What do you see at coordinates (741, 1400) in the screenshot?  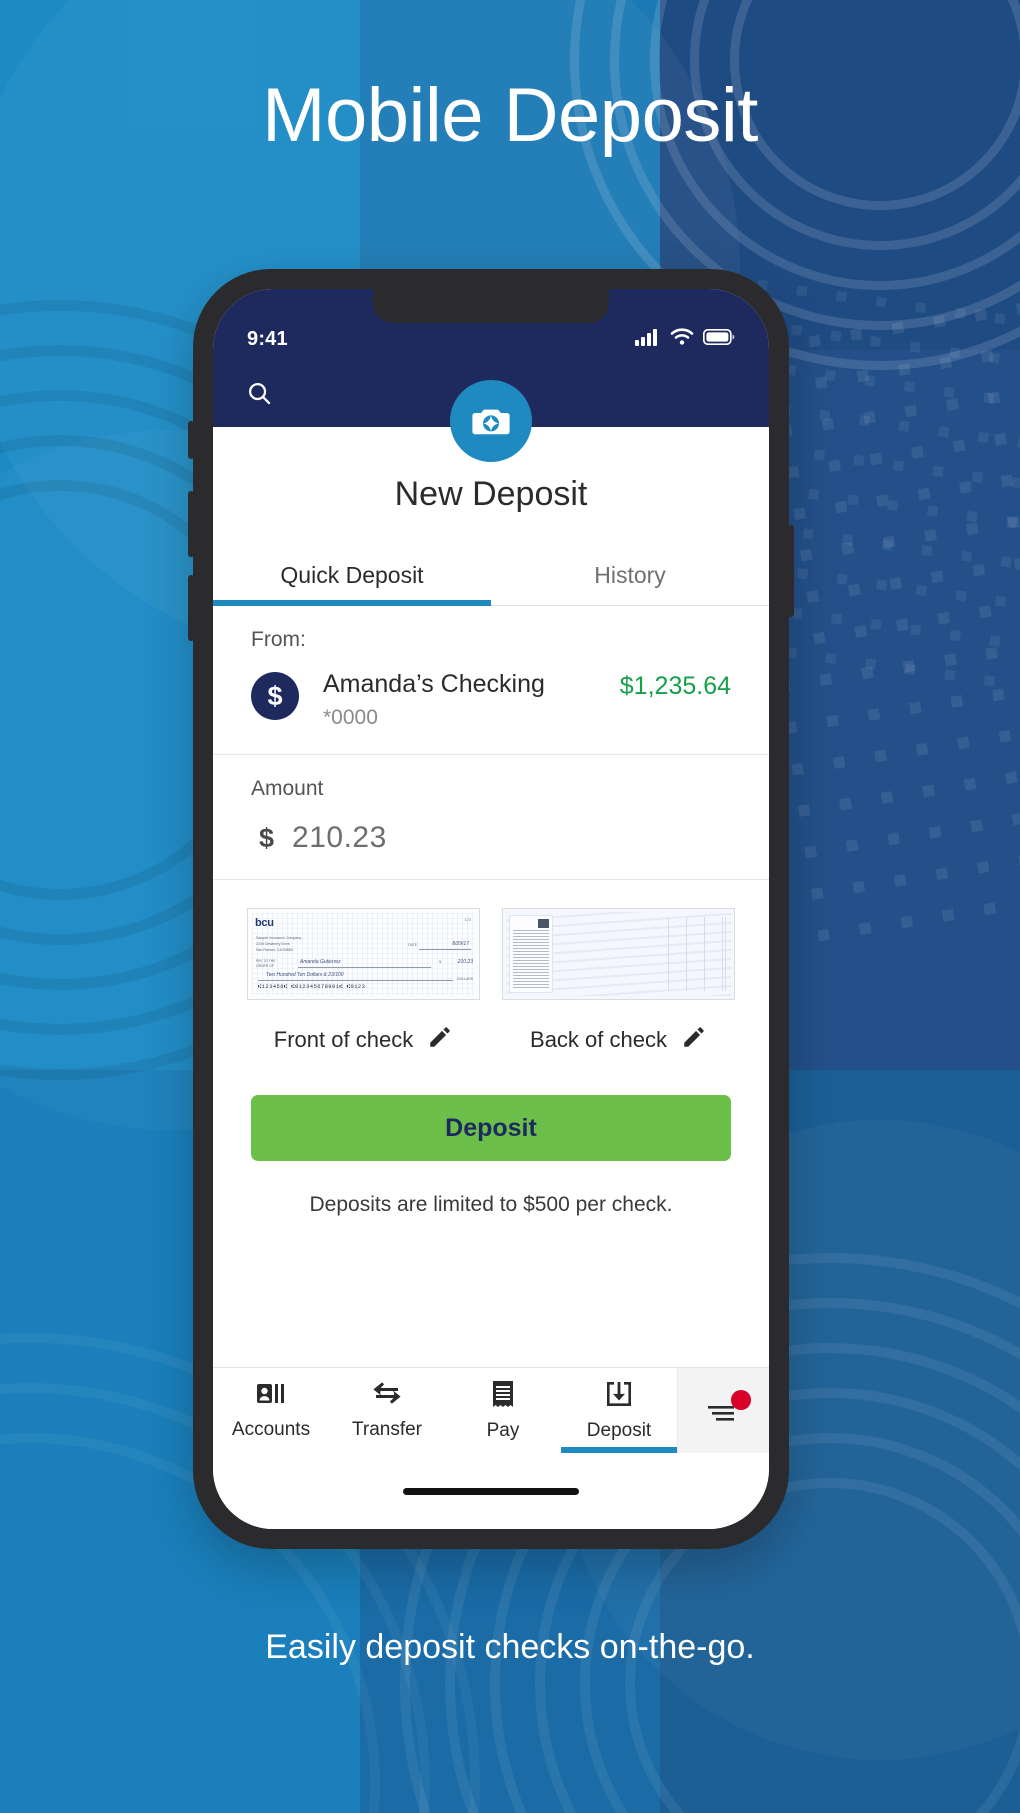 I see `notification-badge` at bounding box center [741, 1400].